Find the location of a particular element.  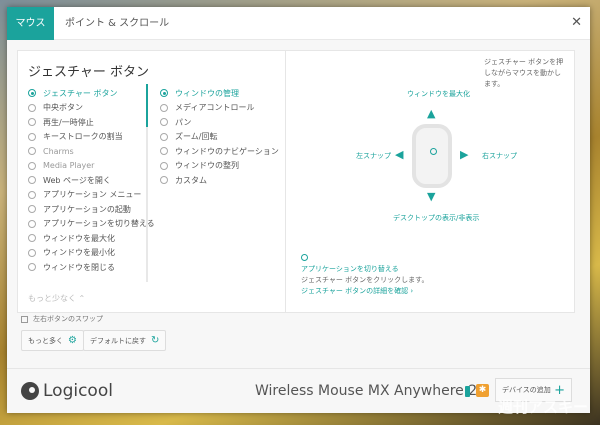

radio-option: ウィンドウを閉じる is located at coordinates (91, 267).